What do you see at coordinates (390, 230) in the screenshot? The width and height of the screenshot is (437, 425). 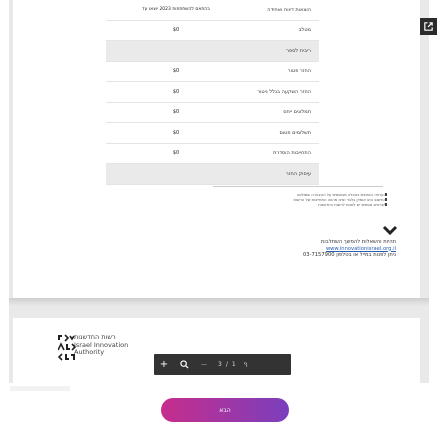 I see `chevron-down-icon` at bounding box center [390, 230].